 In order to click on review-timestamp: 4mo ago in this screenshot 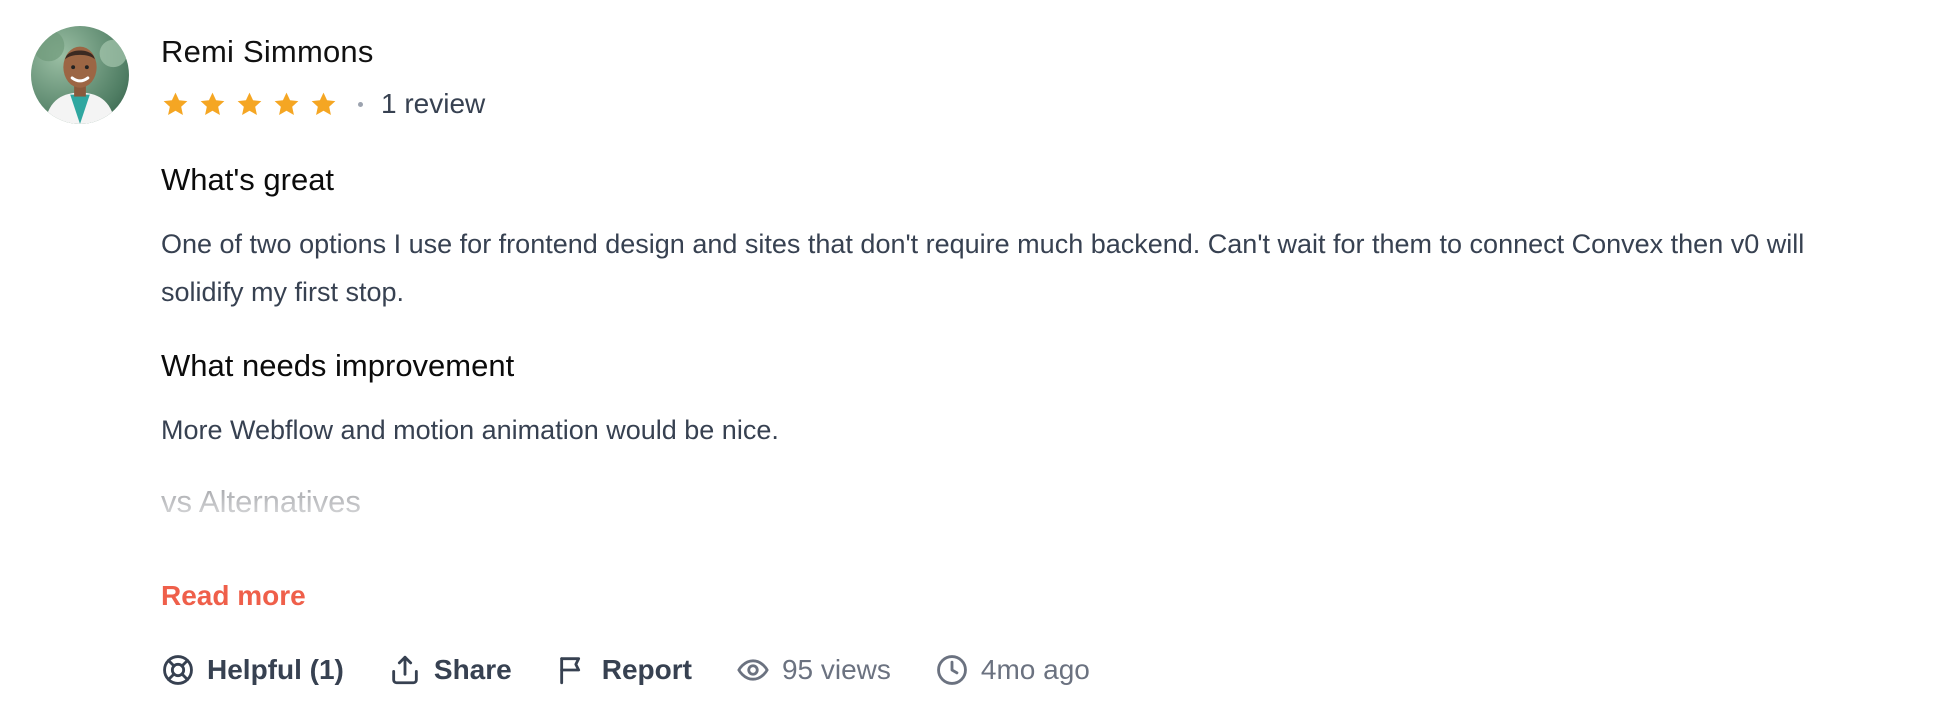, I will do `click(1012, 670)`.